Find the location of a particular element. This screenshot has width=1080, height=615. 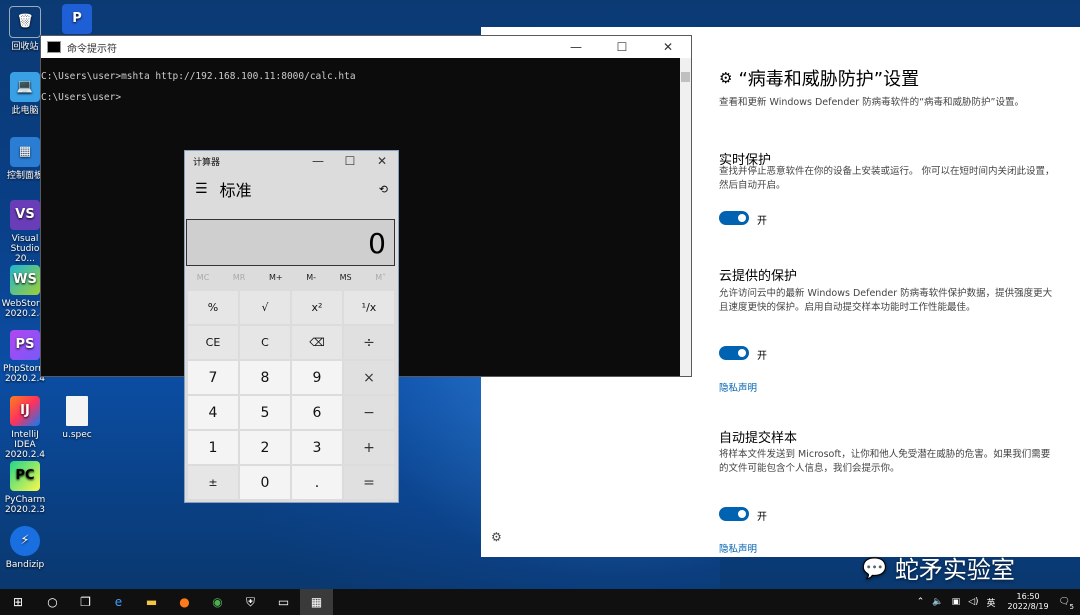

mem-store-button: MS is located at coordinates (346, 277).